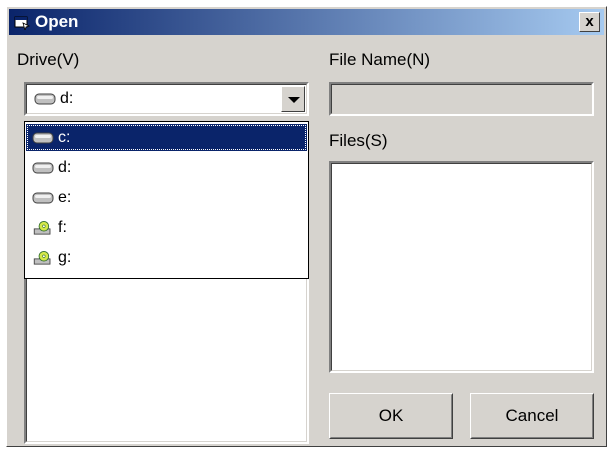 This screenshot has height=453, width=613. What do you see at coordinates (358, 140) in the screenshot?
I see `files-label: Files(S)` at bounding box center [358, 140].